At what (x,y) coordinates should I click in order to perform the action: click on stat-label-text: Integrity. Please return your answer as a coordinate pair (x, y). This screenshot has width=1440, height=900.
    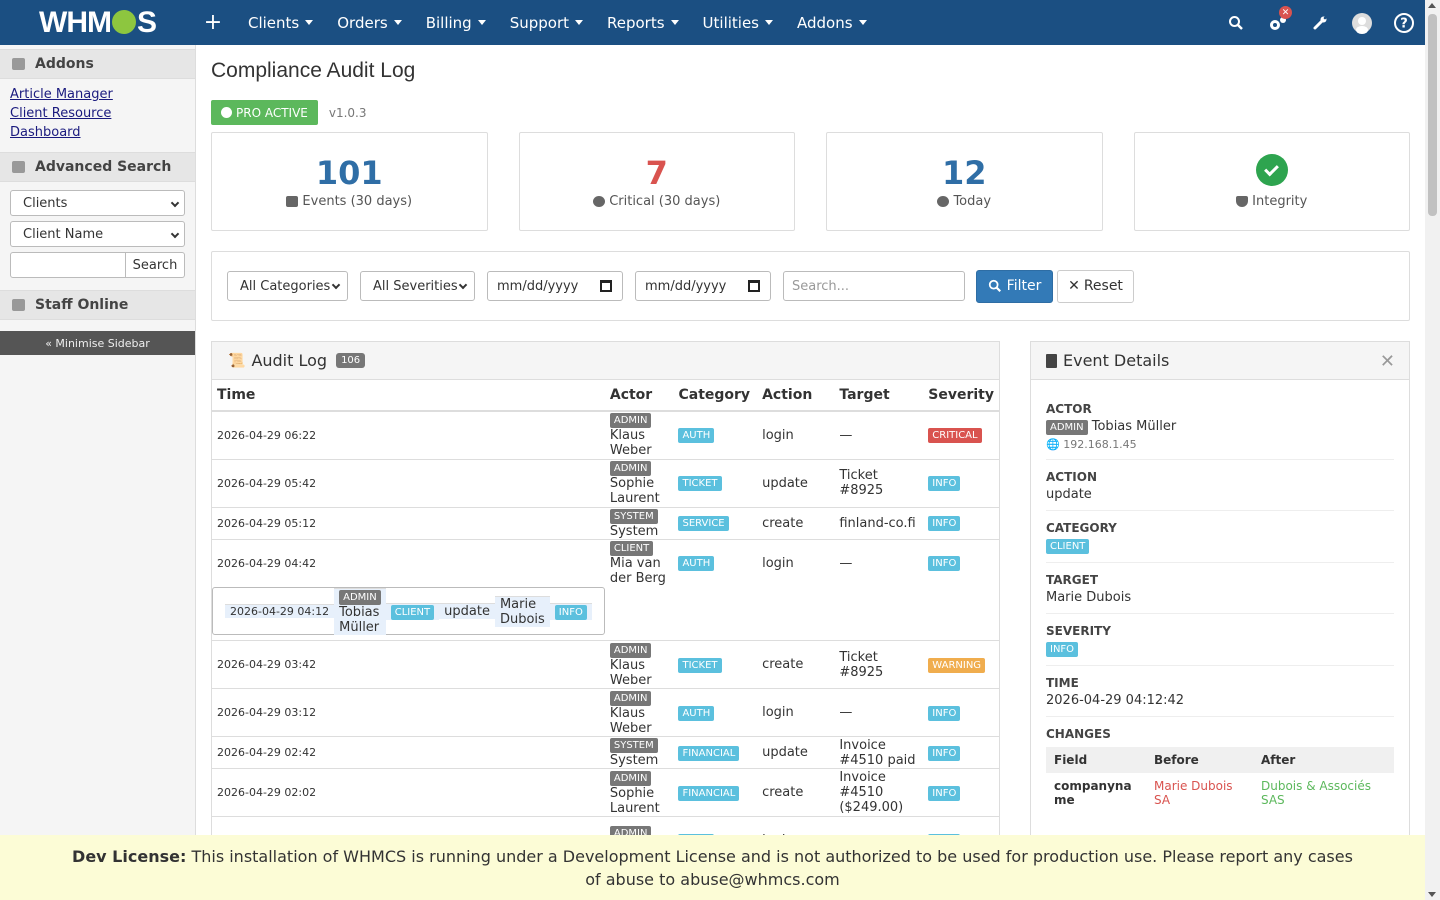
    Looking at the image, I should click on (1280, 201).